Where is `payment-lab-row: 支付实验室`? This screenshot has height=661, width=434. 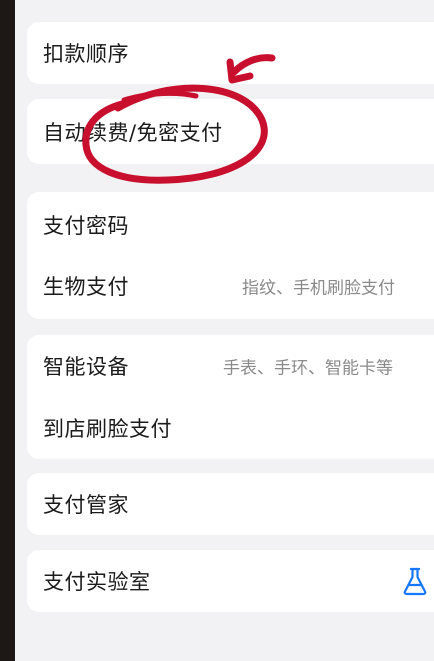 payment-lab-row: 支付实验室 is located at coordinates (230, 581).